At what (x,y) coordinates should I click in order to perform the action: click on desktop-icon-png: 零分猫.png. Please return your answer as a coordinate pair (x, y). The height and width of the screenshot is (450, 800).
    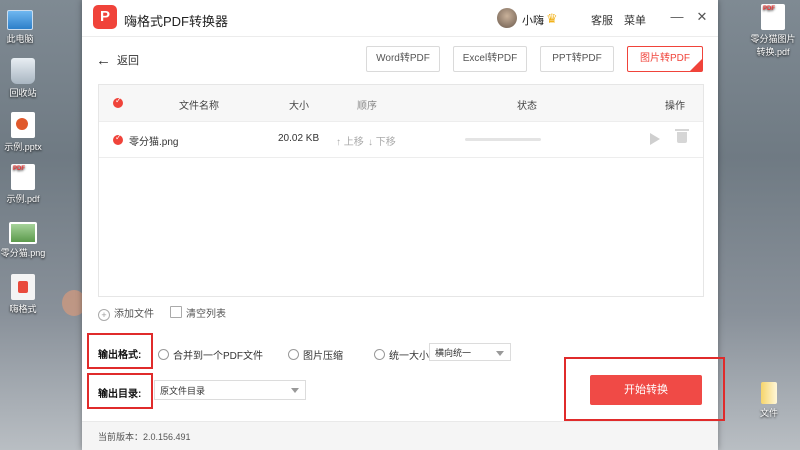
    Looking at the image, I should click on (24, 238).